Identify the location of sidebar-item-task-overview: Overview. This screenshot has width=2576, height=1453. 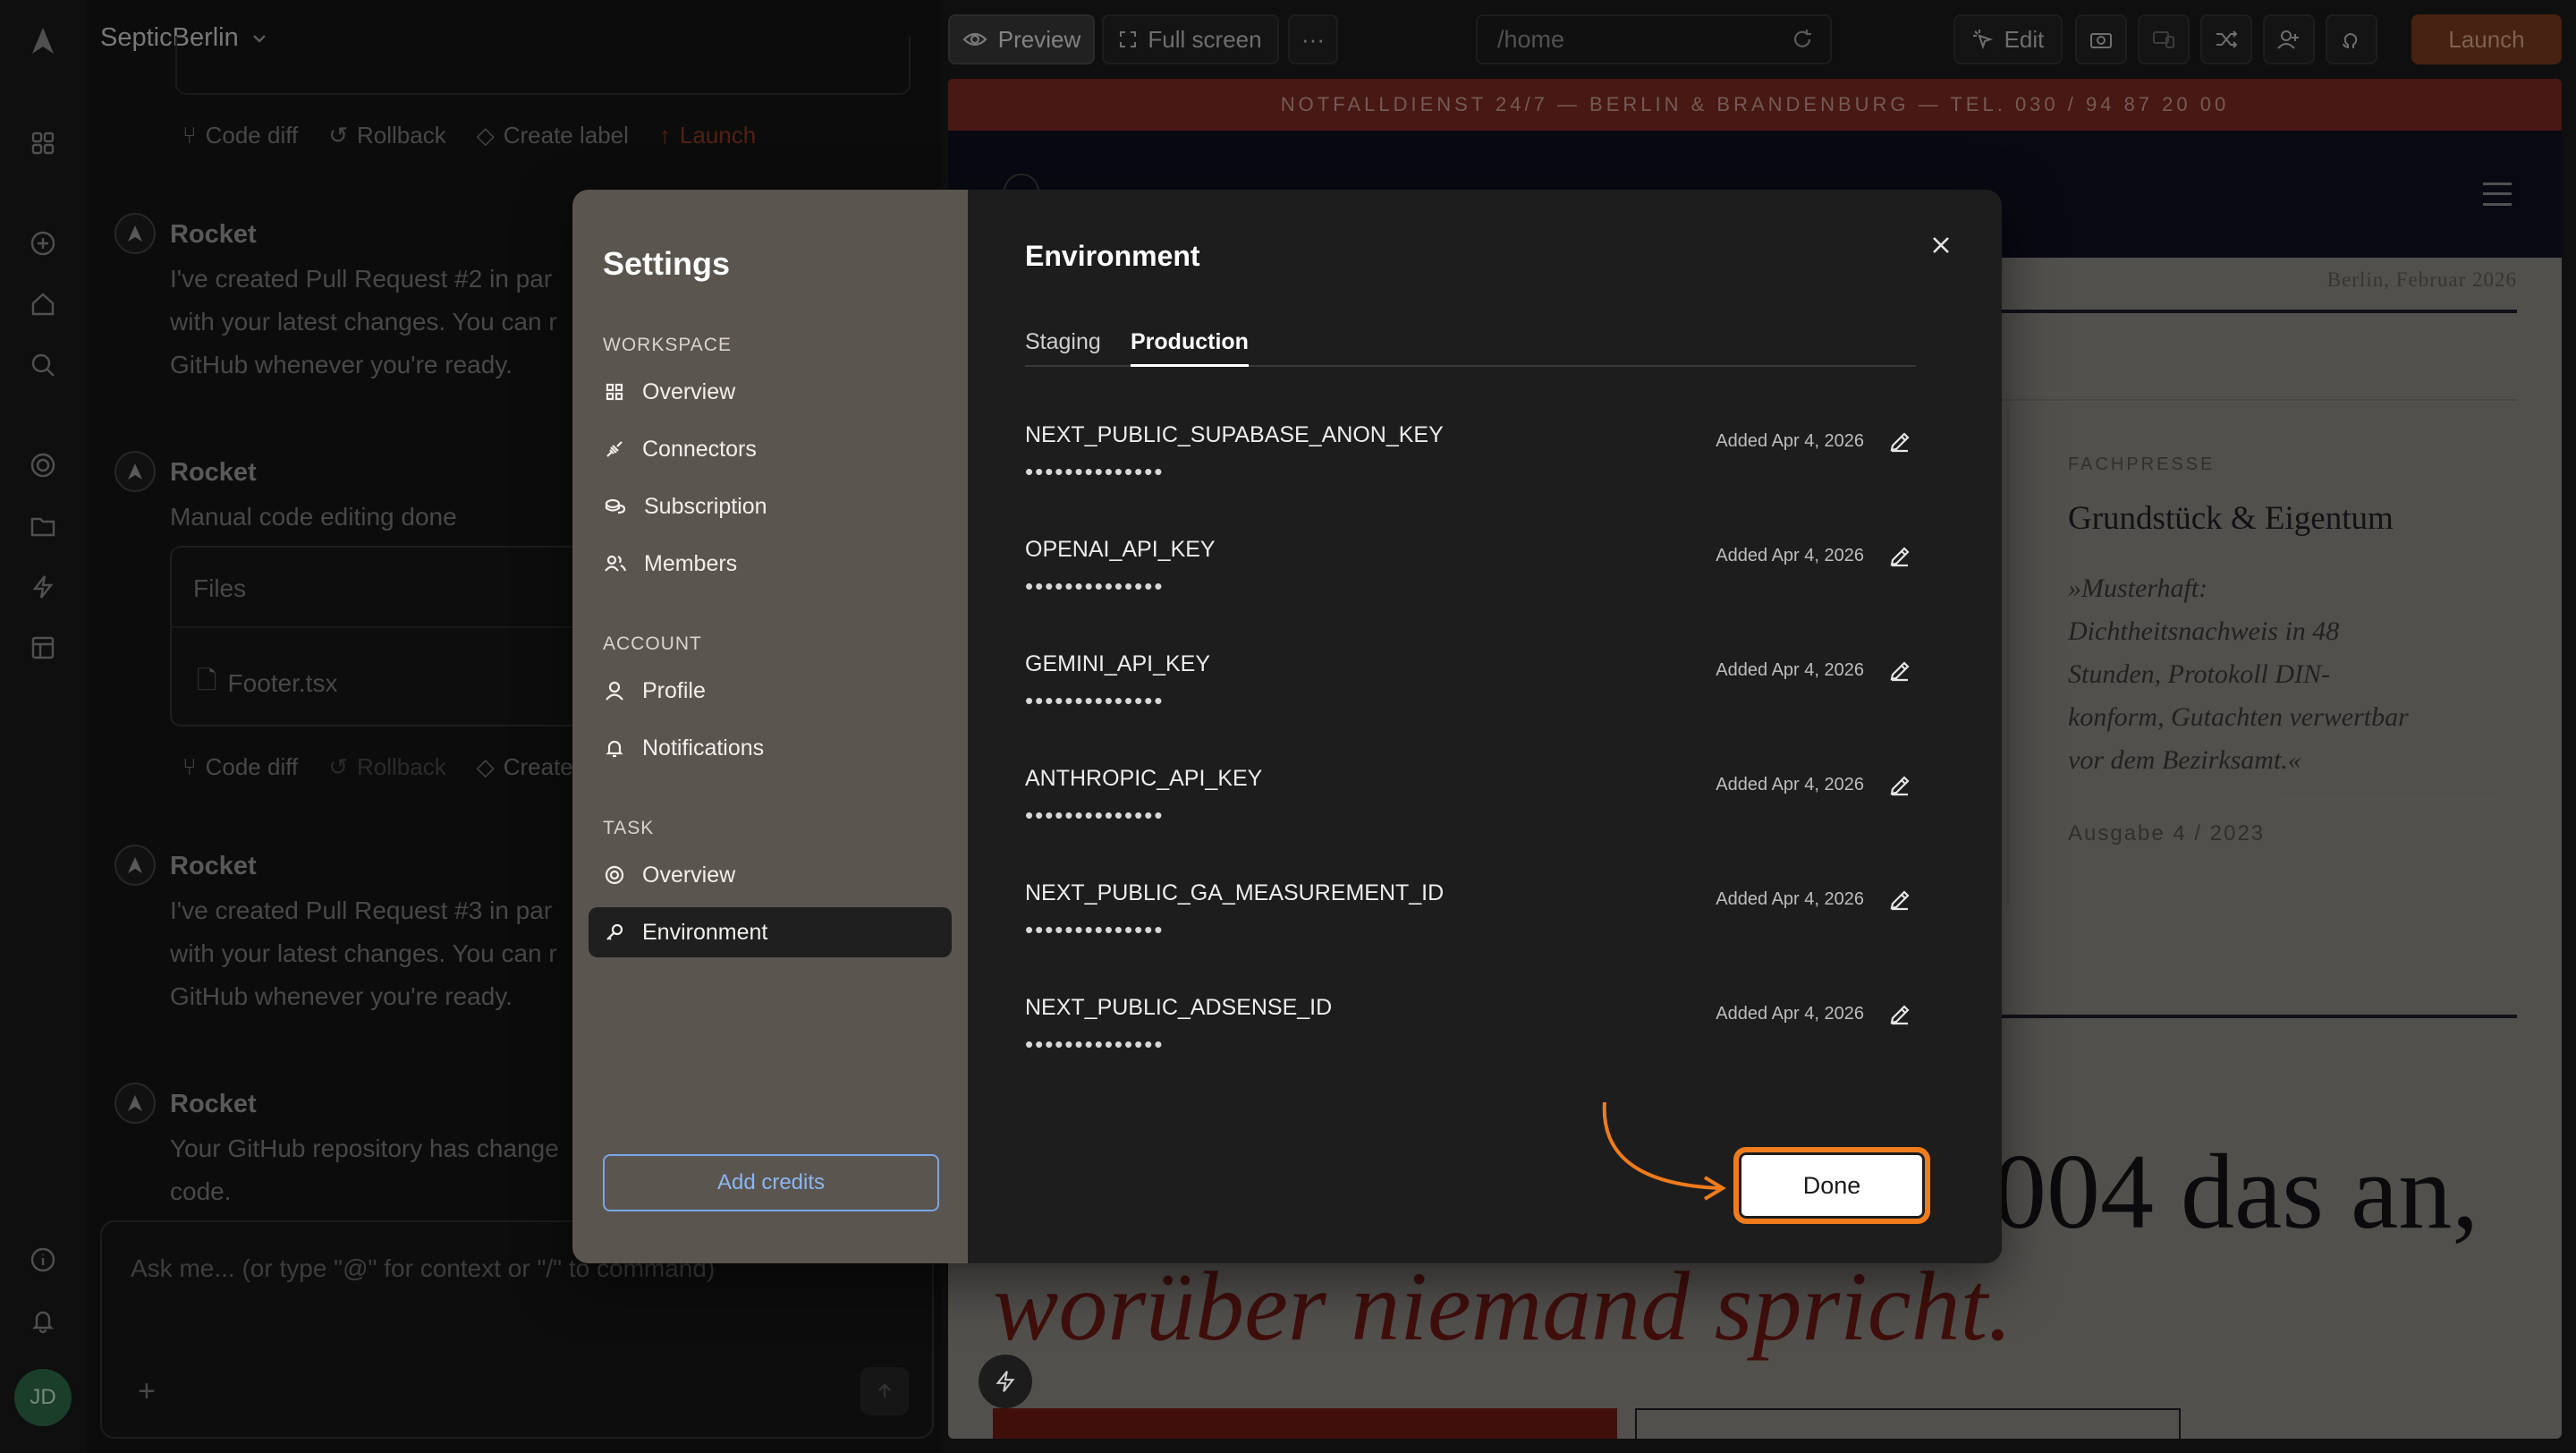
(770, 875).